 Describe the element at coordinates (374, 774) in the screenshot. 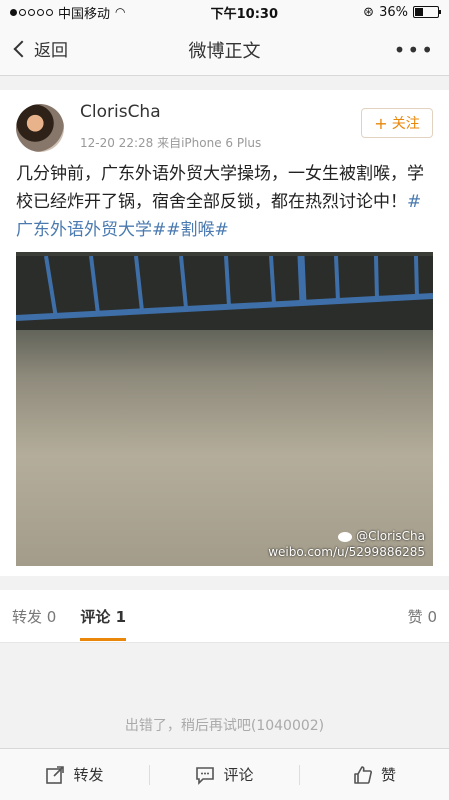

I see `like-button: 赞` at that location.